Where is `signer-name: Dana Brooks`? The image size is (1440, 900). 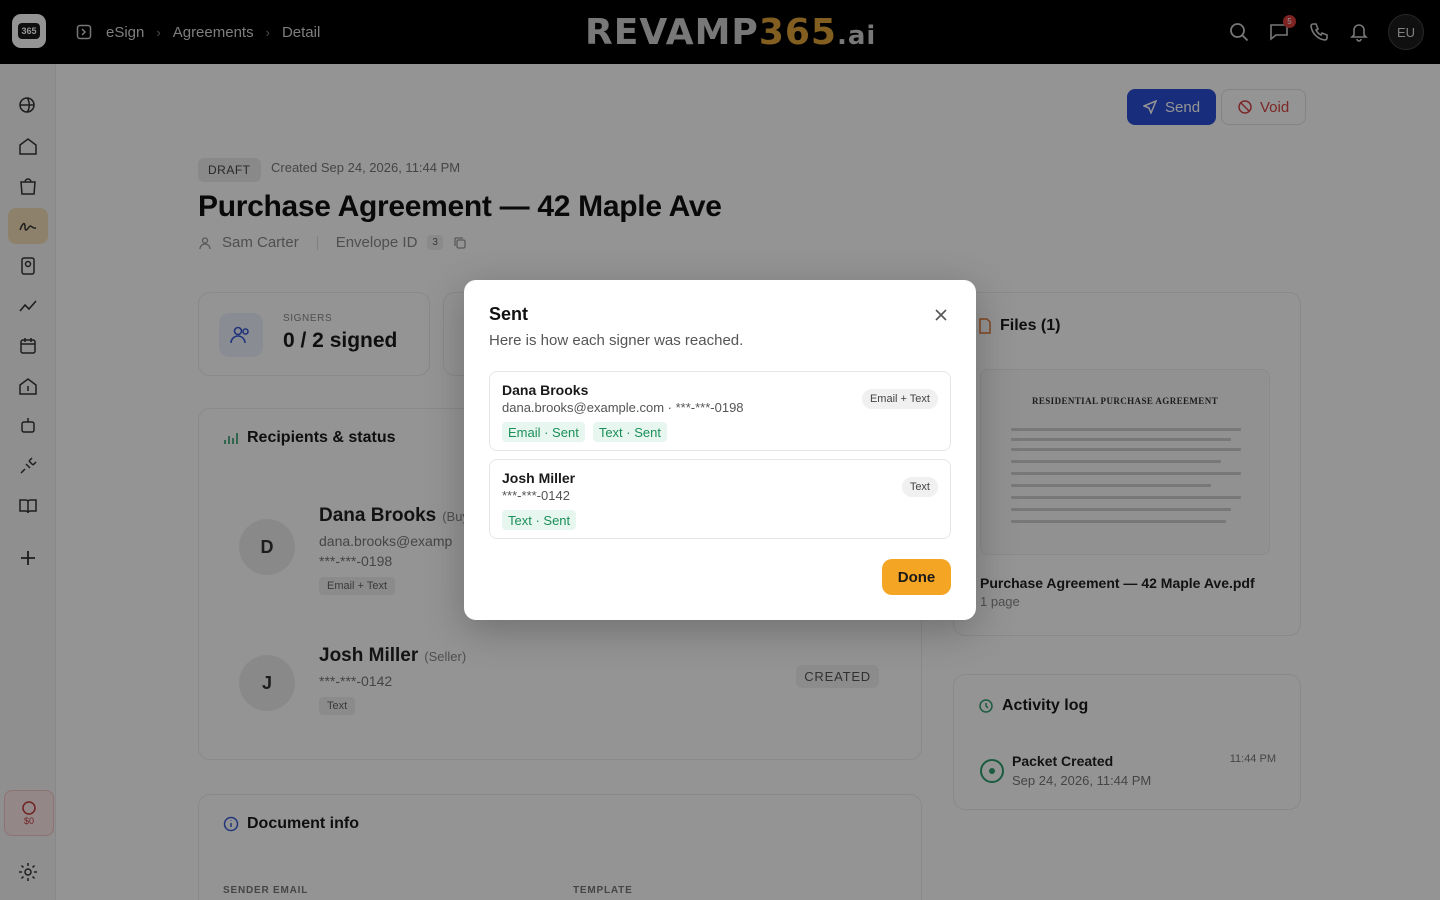
signer-name: Dana Brooks is located at coordinates (545, 390).